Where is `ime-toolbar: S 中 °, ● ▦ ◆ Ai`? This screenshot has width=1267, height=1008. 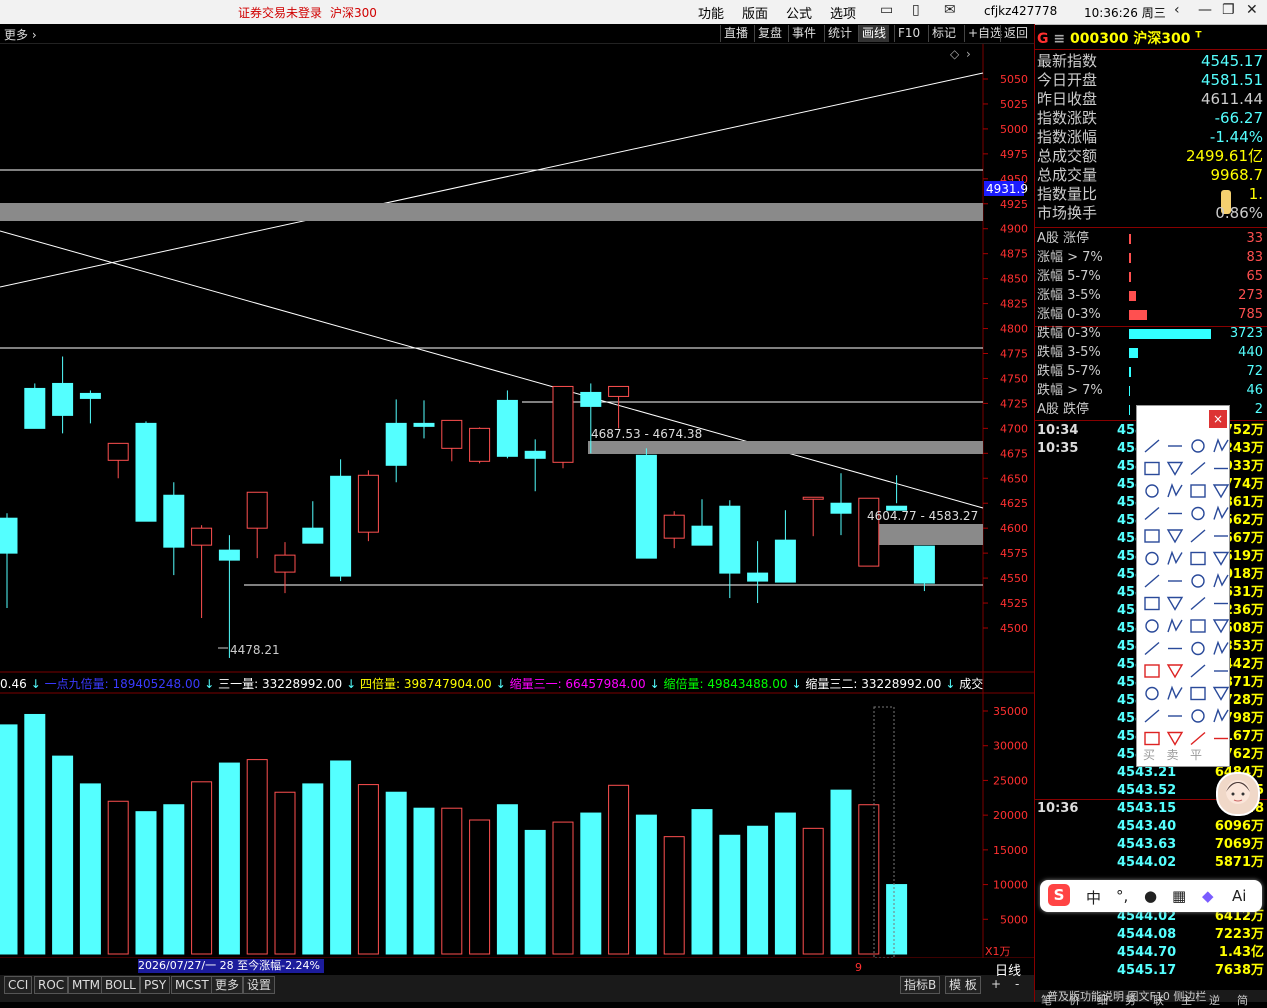
ime-toolbar: S 中 °, ● ▦ ◆ Ai is located at coordinates (1151, 896).